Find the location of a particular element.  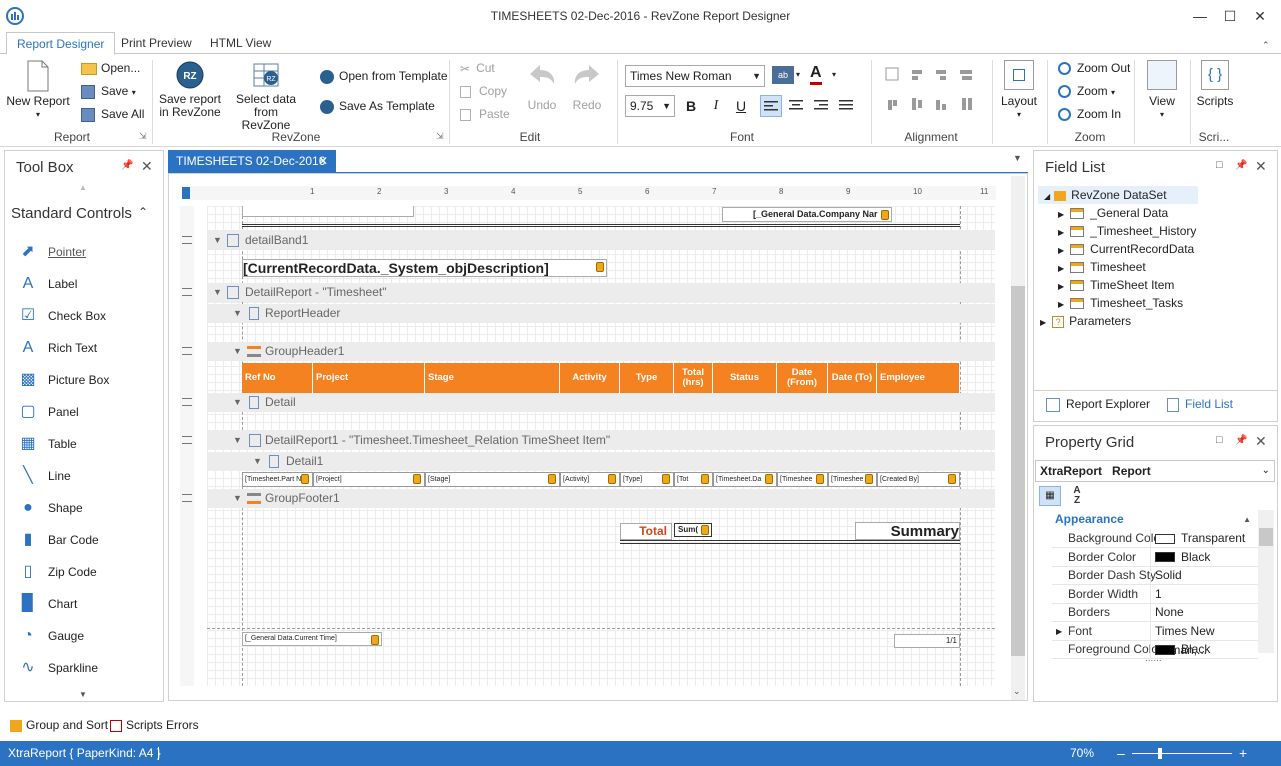

redo-button: Redo is located at coordinates (587, 87).